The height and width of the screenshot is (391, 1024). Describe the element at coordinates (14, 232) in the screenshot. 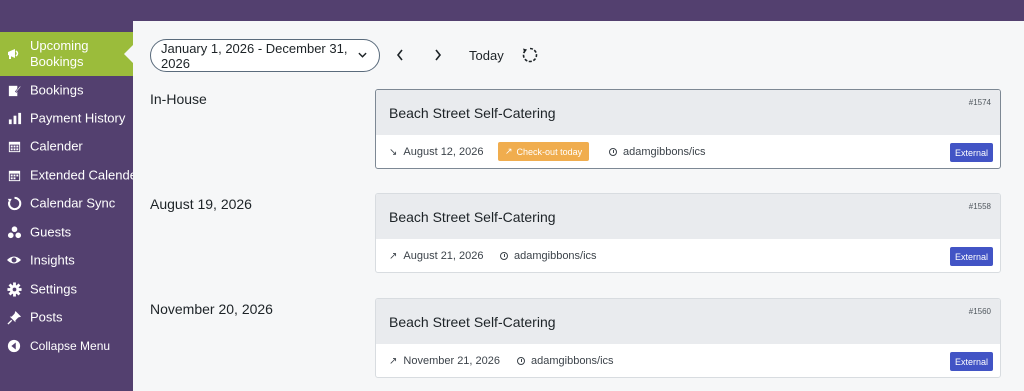

I see `users-icon` at that location.